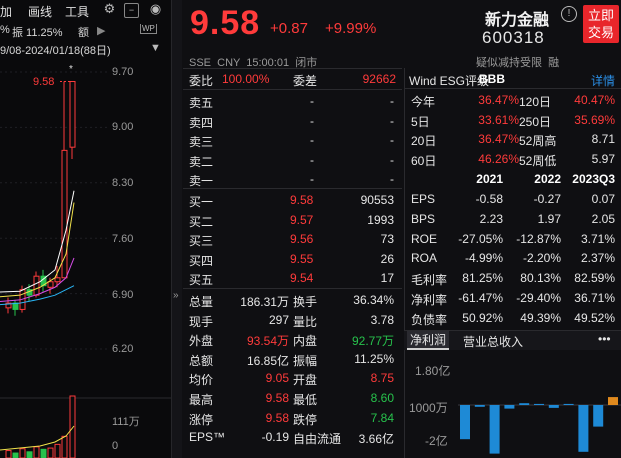  What do you see at coordinates (292, 89) in the screenshot?
I see `divider` at bounding box center [292, 89].